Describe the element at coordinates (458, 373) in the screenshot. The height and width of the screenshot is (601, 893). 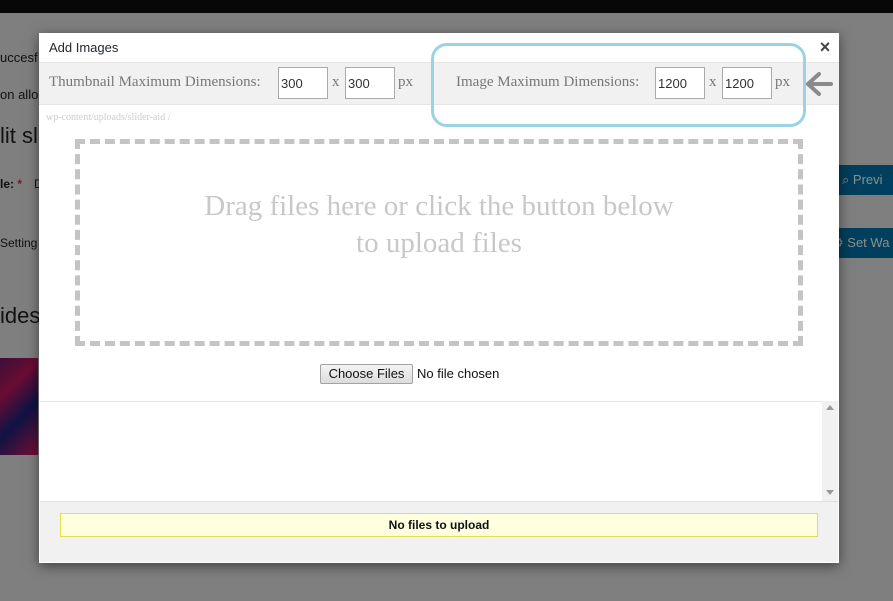
I see `no-file-text: No file chosen` at that location.